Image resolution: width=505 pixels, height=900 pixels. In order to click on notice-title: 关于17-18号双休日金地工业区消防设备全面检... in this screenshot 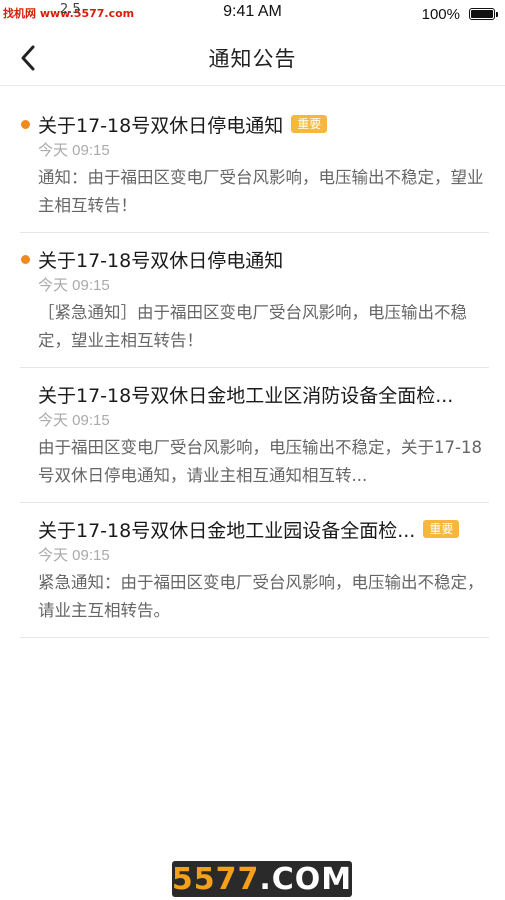, I will do `click(246, 395)`.